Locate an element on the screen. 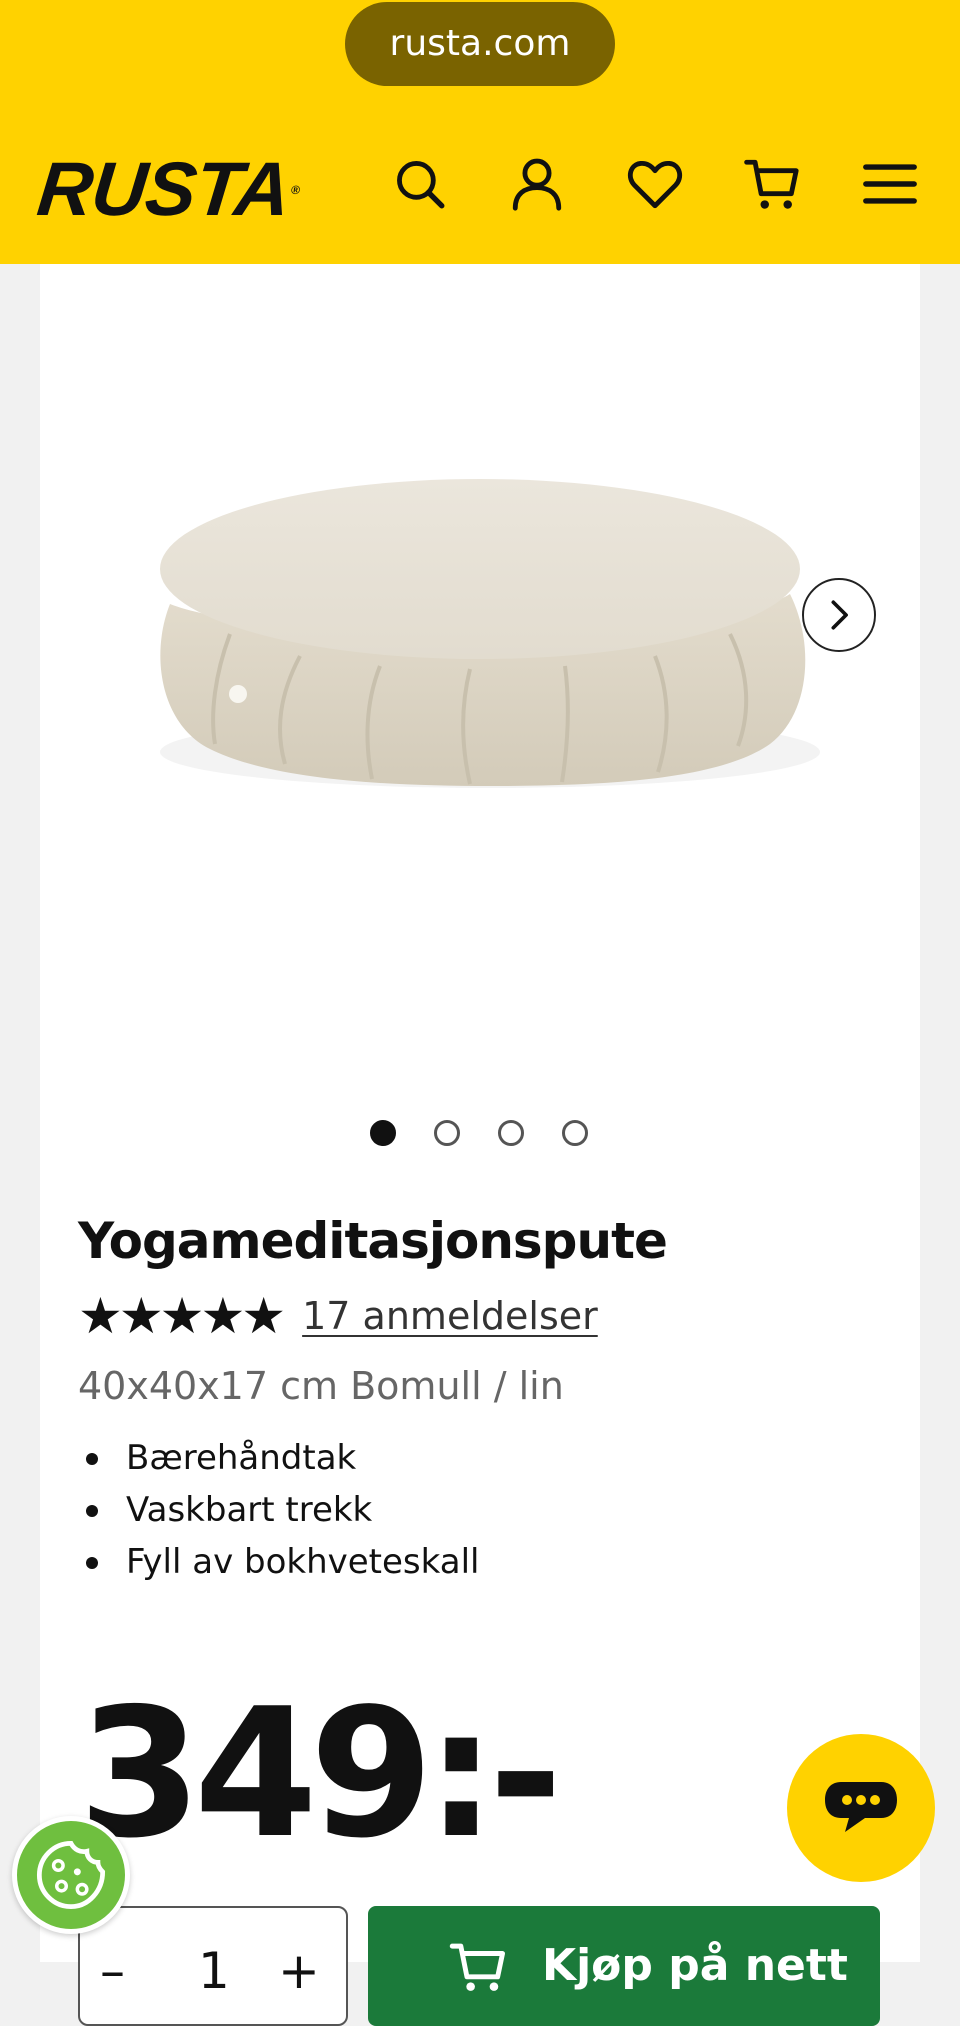 The image size is (960, 2026). product-image is located at coordinates (490, 633).